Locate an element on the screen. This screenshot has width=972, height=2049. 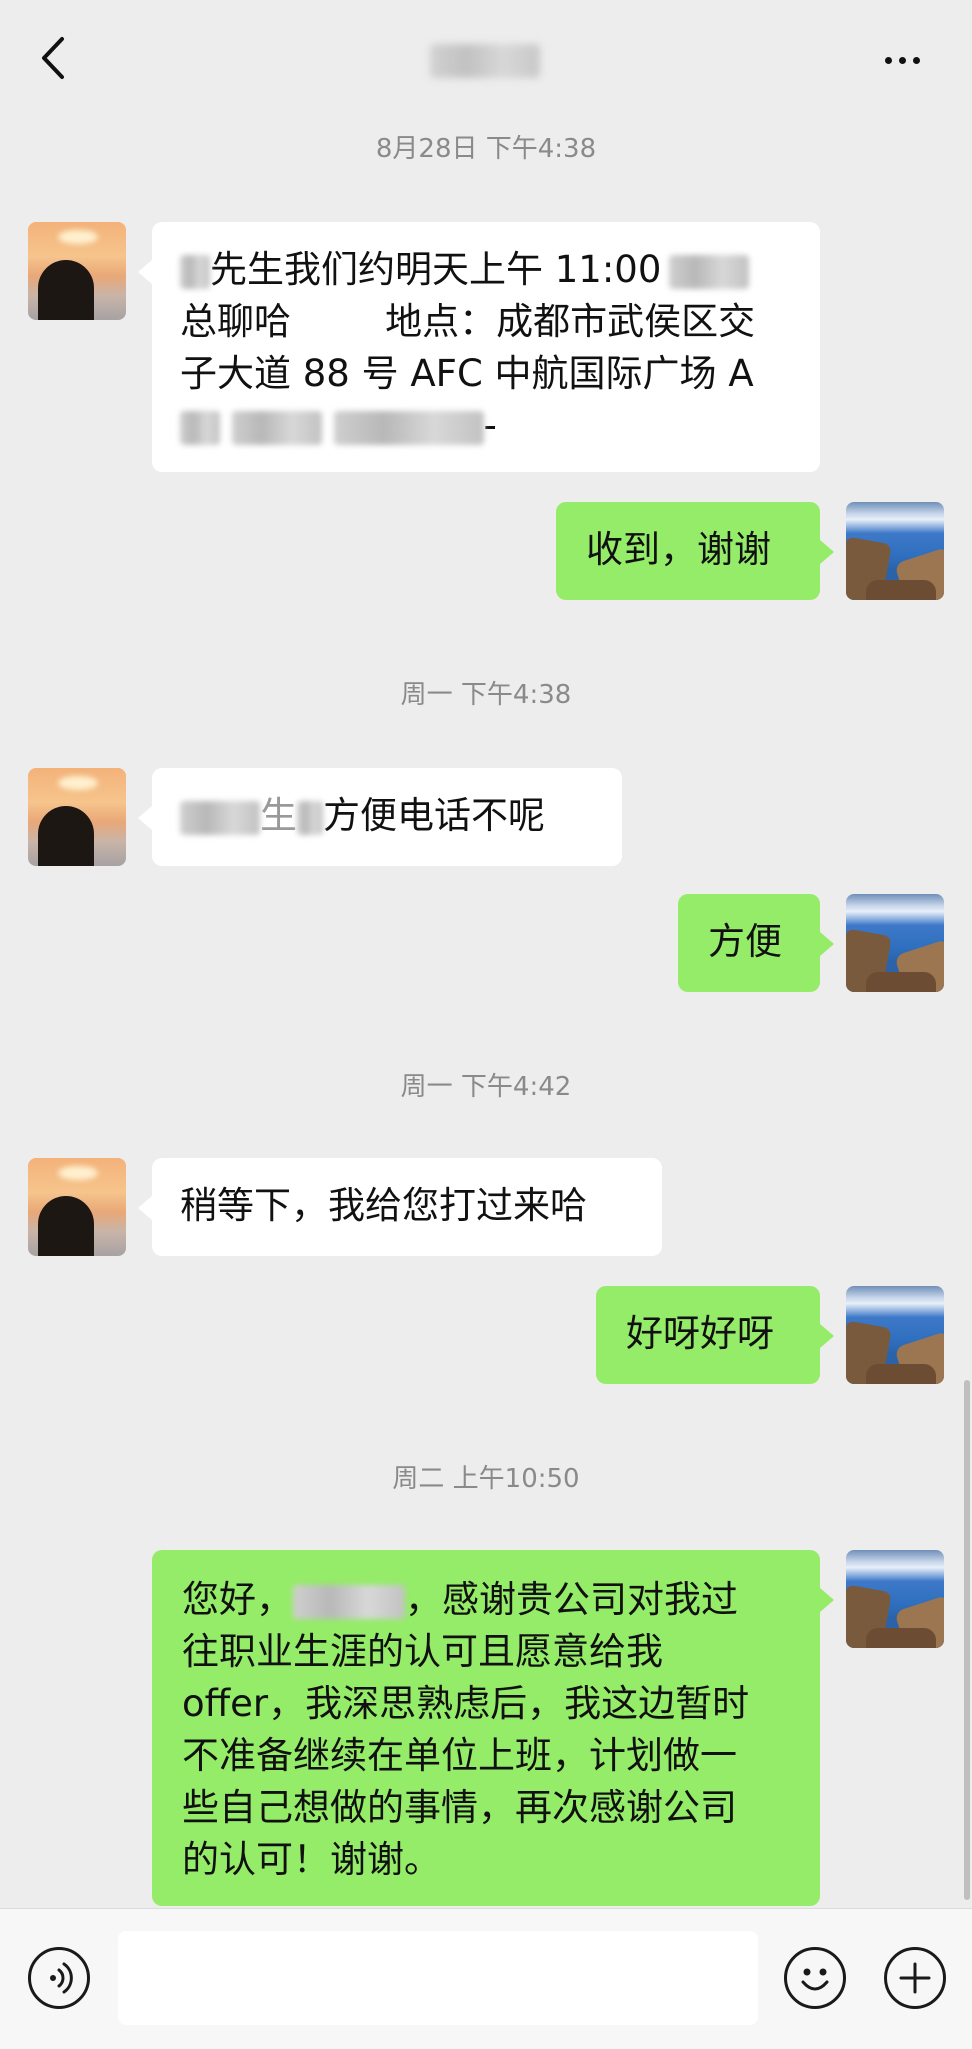
input-bar is located at coordinates (486, 1978).